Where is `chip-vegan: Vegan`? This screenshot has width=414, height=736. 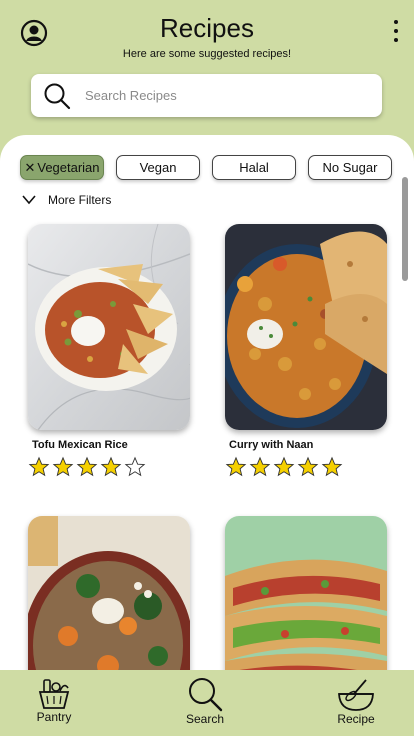
chip-vegan: Vegan is located at coordinates (158, 167).